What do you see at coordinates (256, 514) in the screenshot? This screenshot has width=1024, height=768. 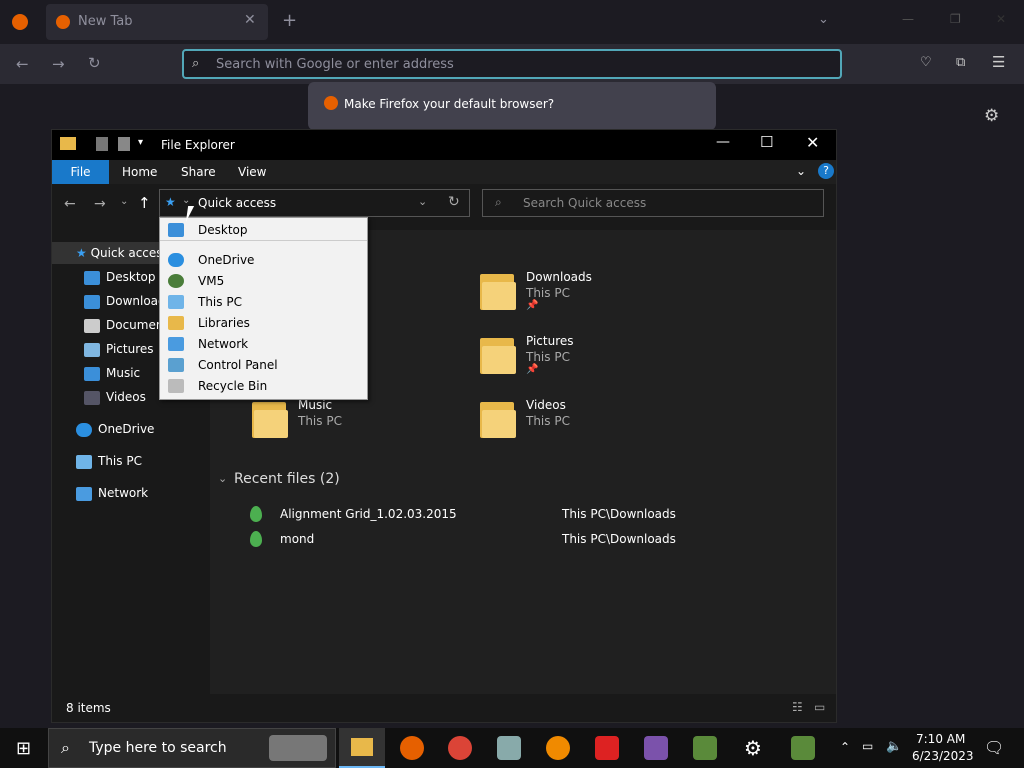 I see `green-drop-icon` at bounding box center [256, 514].